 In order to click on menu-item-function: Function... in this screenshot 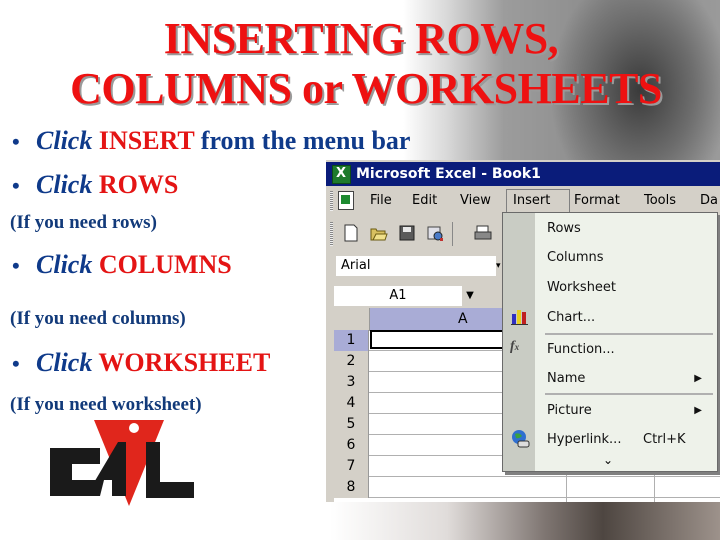, I will do `click(629, 350)`.